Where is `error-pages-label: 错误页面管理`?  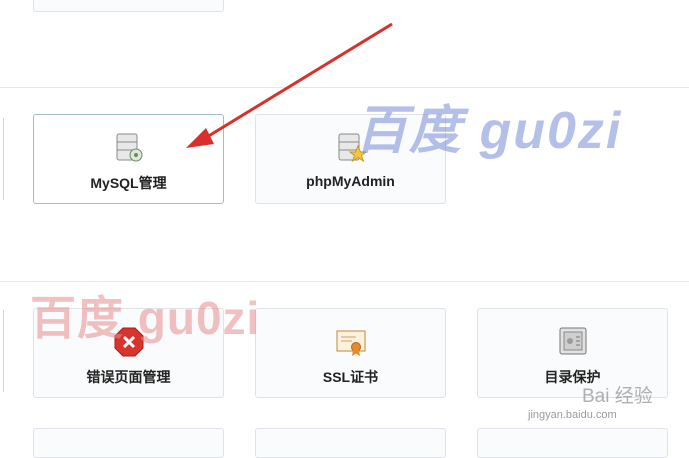
error-pages-label: 错误页面管理 is located at coordinates (128, 377).